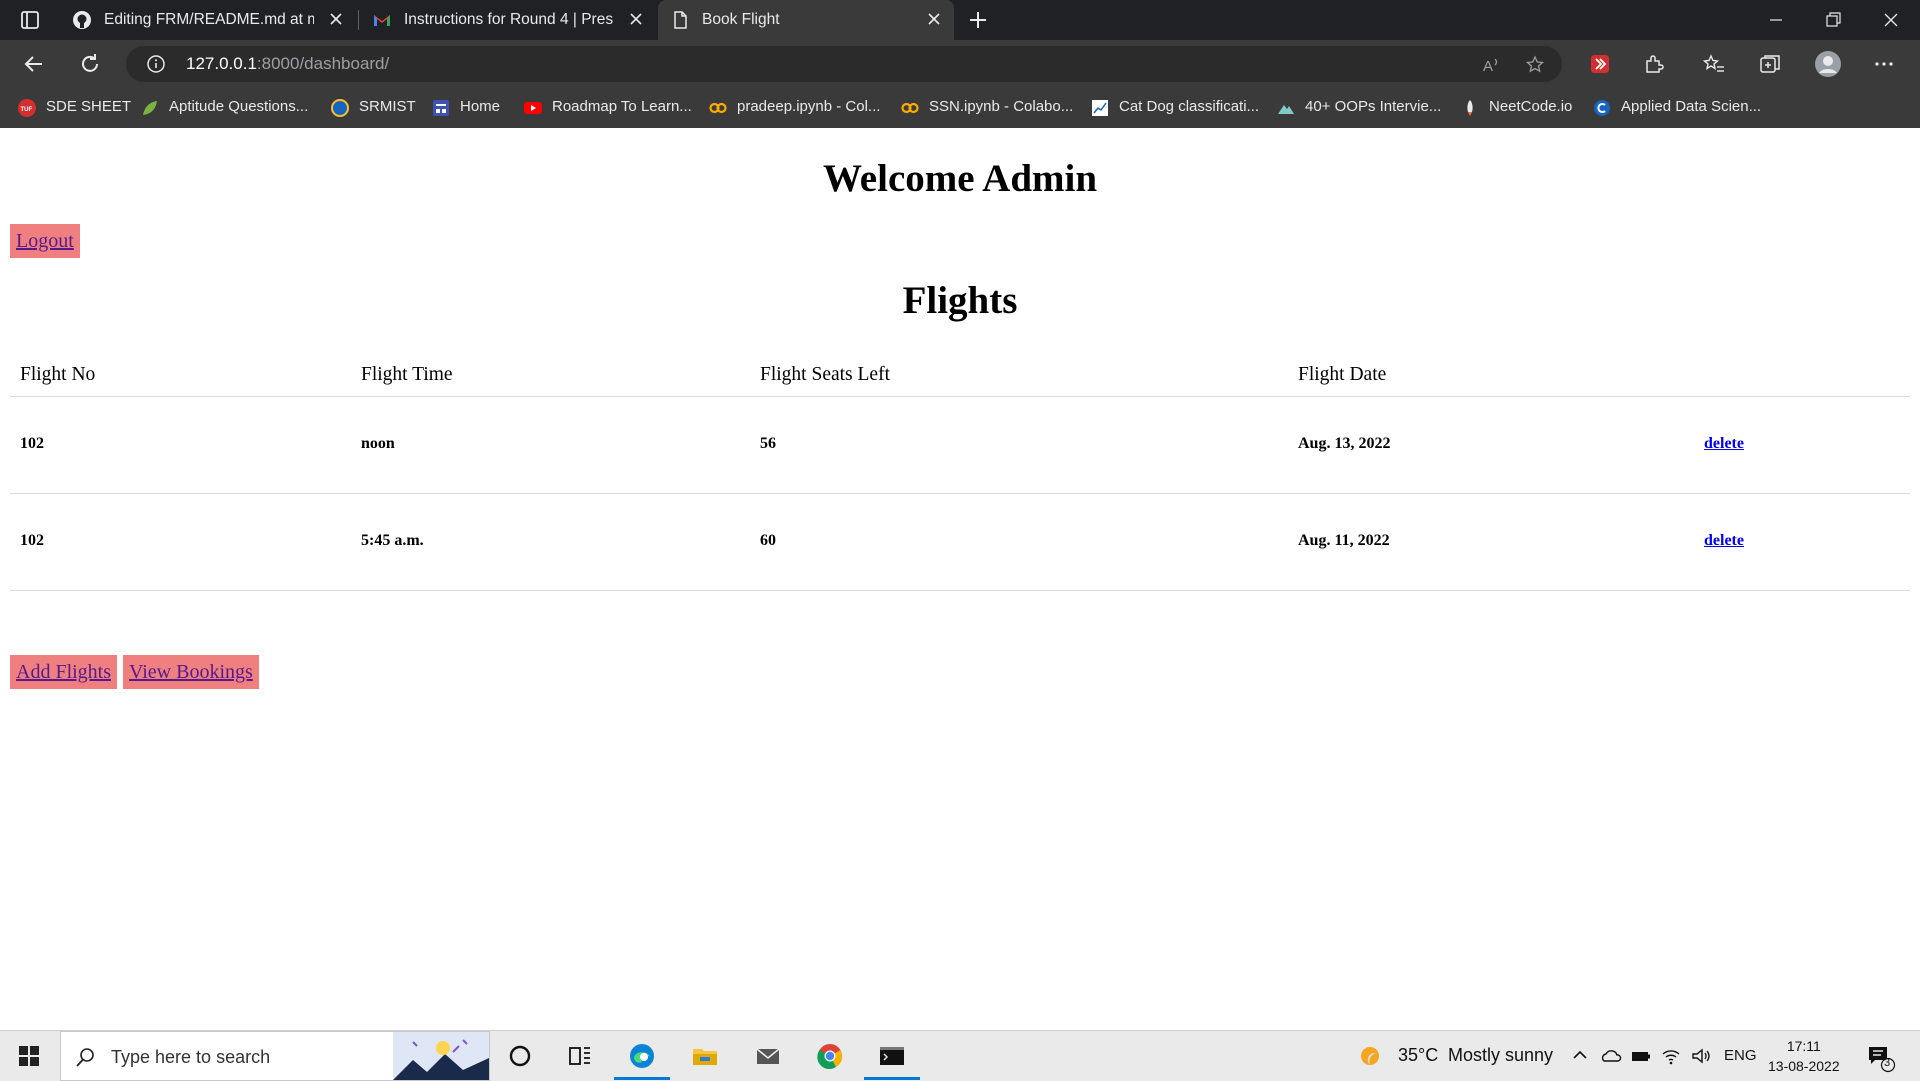 The image size is (1920, 1081). I want to click on url-text: 127.0.0.1:8000/dashboard/, so click(287, 64).